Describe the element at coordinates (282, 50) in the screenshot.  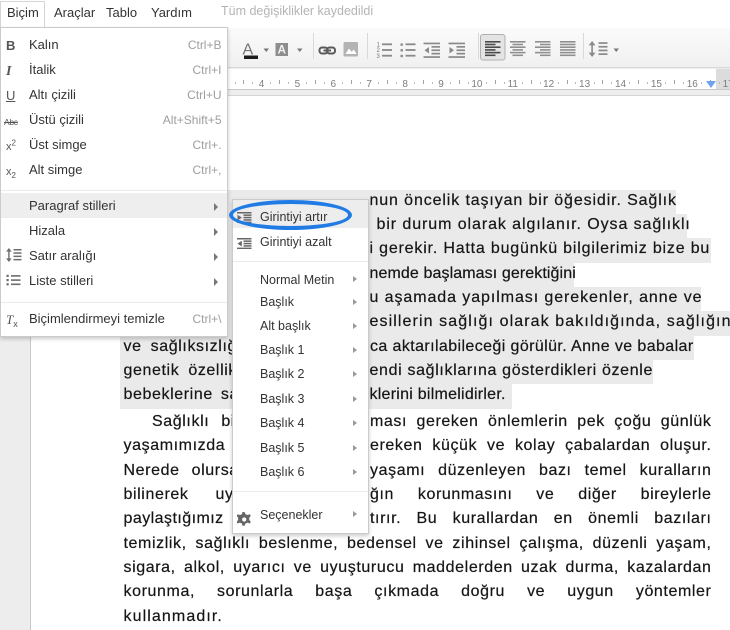
I see `svg-text: A` at that location.